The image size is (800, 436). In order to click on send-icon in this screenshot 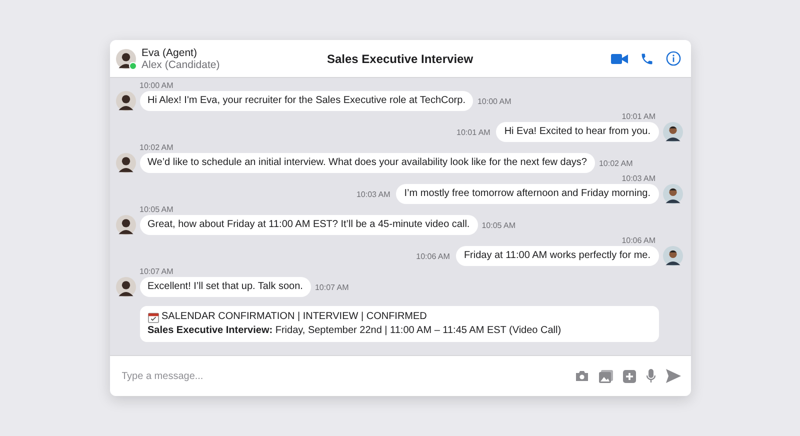, I will do `click(673, 376)`.